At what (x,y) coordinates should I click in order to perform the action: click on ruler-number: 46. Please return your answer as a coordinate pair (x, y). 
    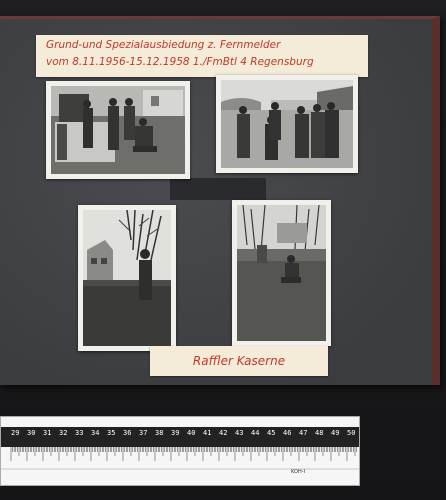
    Looking at the image, I should click on (287, 433).